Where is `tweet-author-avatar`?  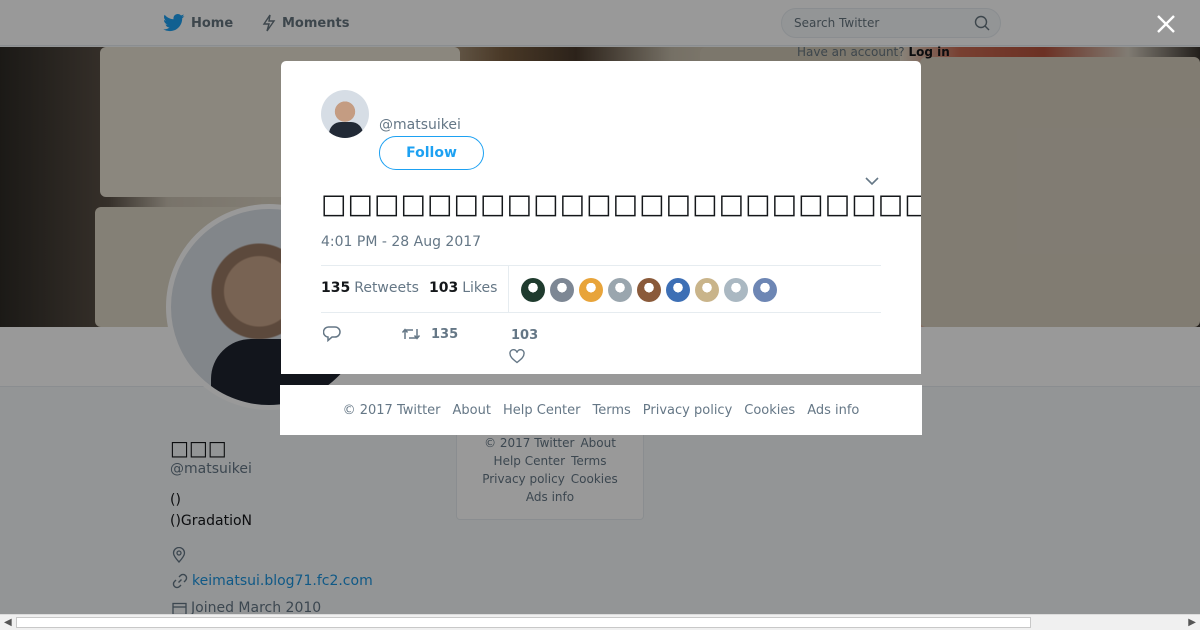 tweet-author-avatar is located at coordinates (345, 114).